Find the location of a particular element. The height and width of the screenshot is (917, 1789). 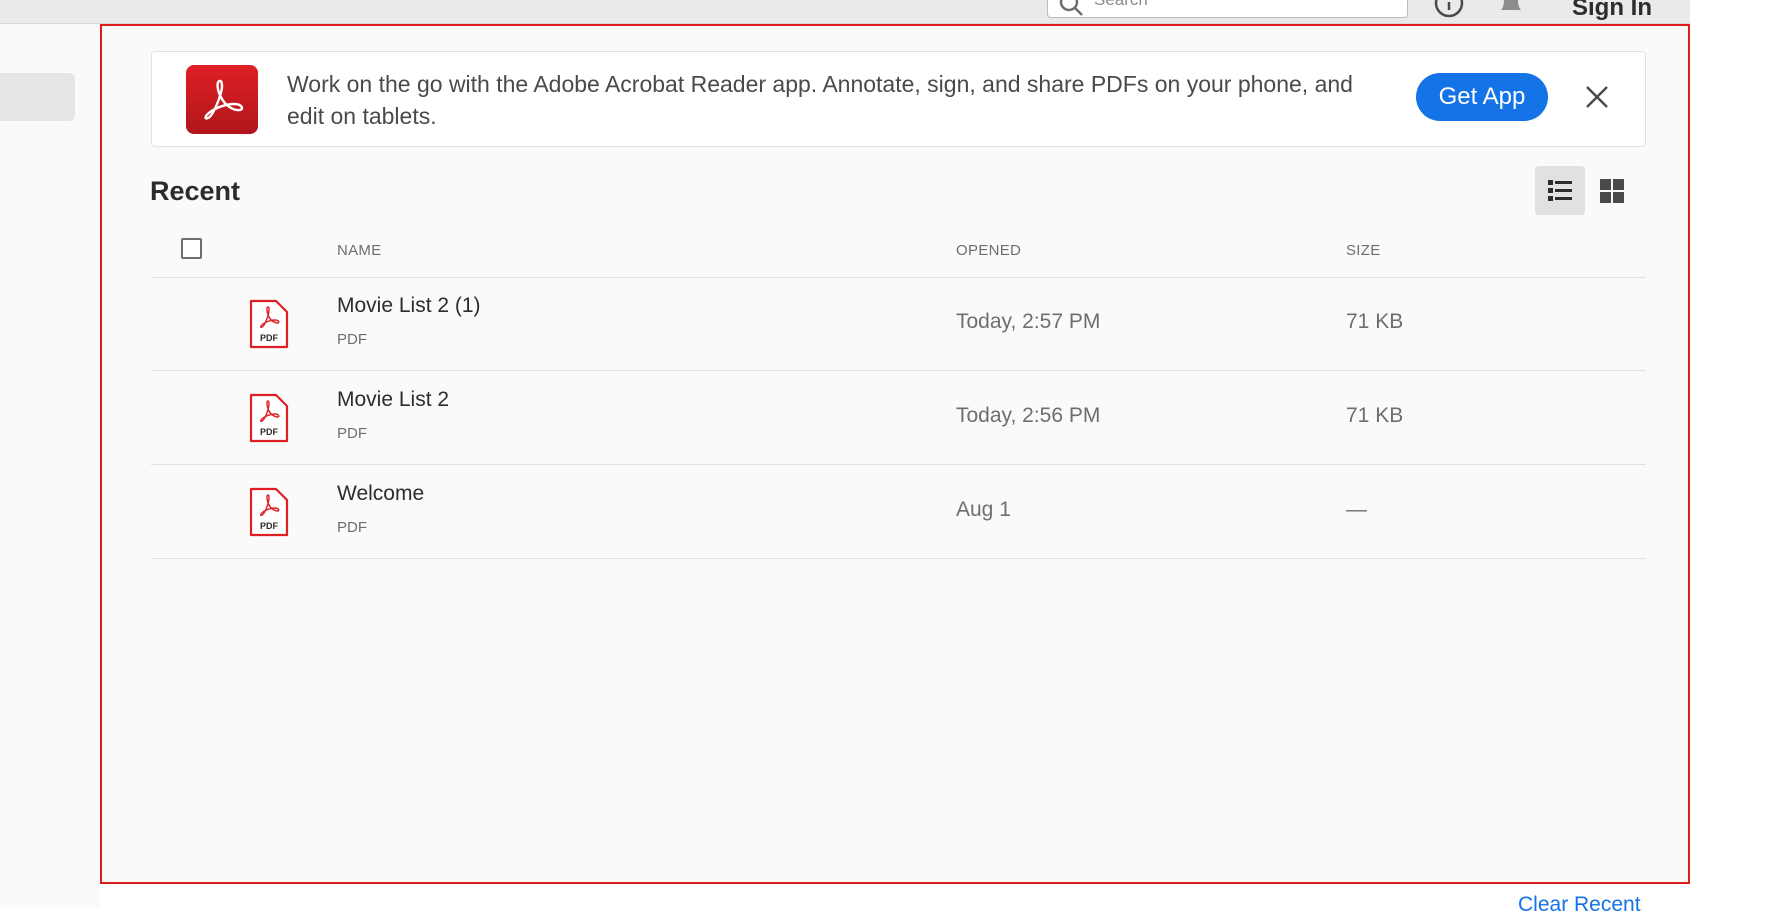

list-view-button is located at coordinates (1560, 190).